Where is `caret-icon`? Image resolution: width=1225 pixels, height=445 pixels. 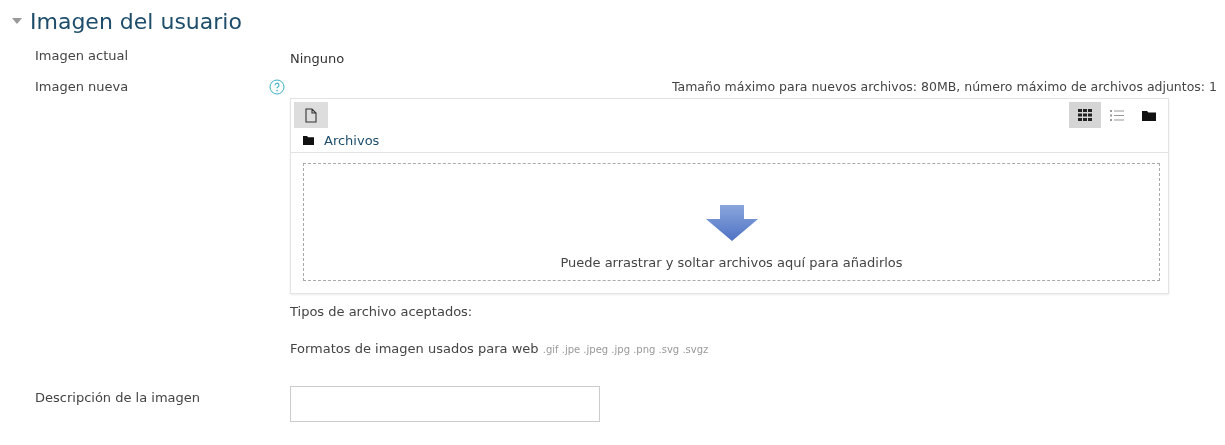
caret-icon is located at coordinates (17, 21).